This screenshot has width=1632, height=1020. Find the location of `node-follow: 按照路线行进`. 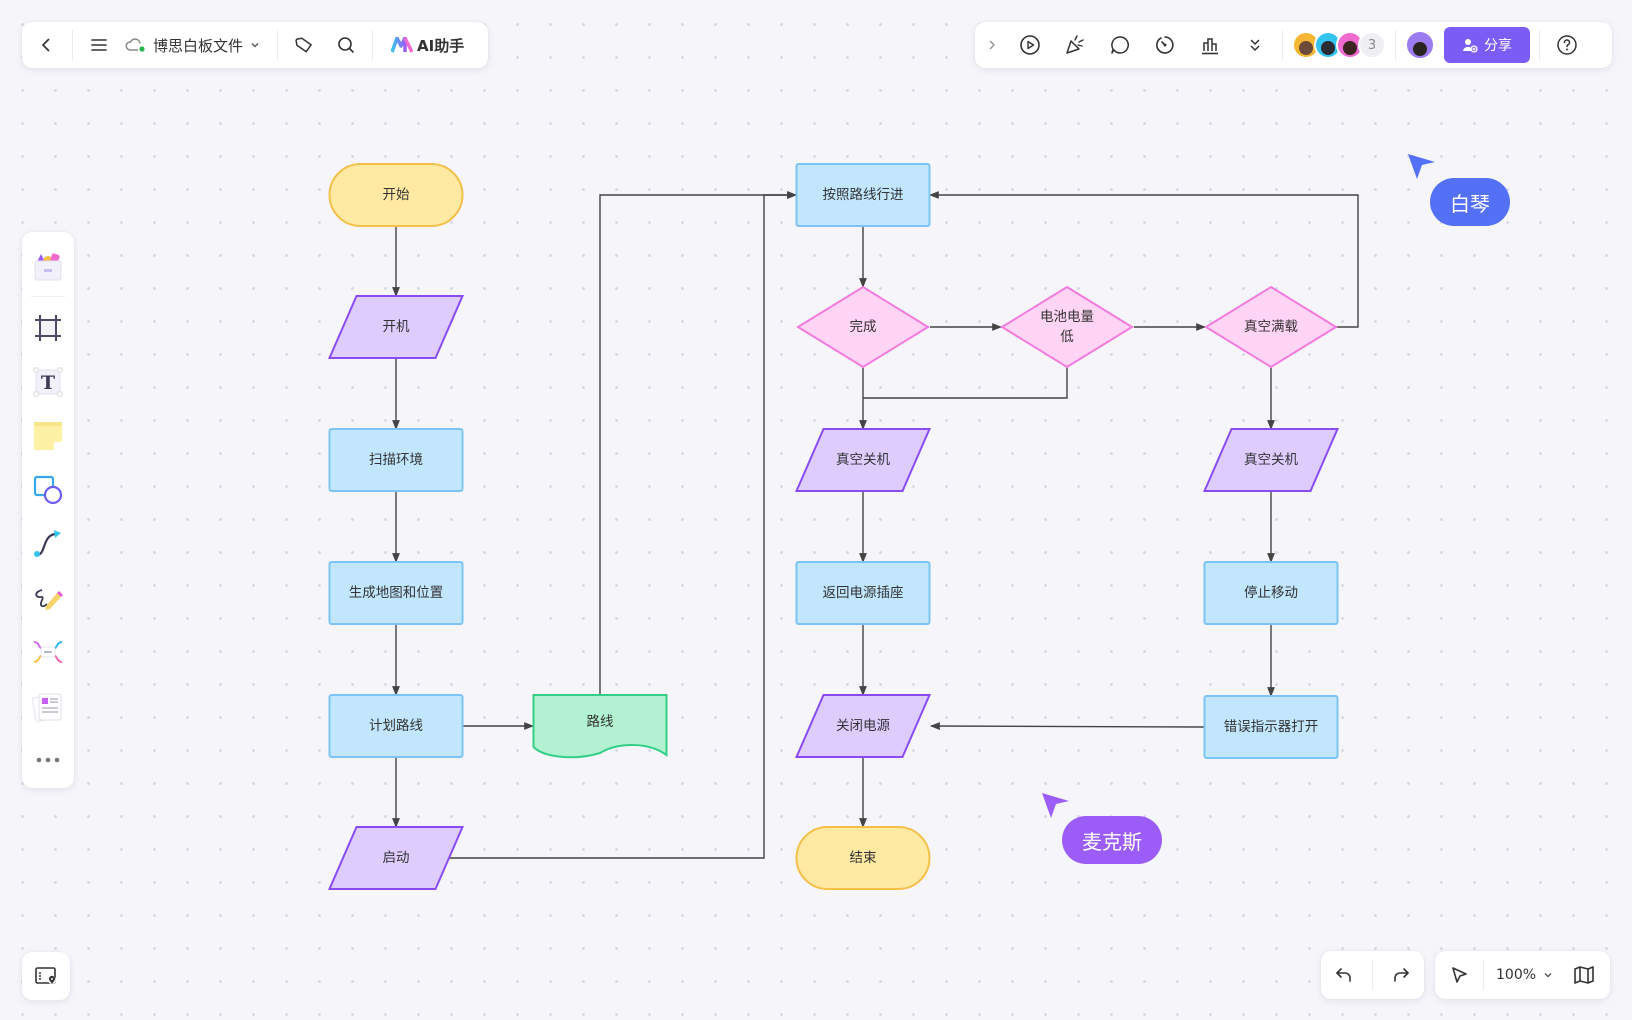

node-follow: 按照路线行进 is located at coordinates (863, 195).